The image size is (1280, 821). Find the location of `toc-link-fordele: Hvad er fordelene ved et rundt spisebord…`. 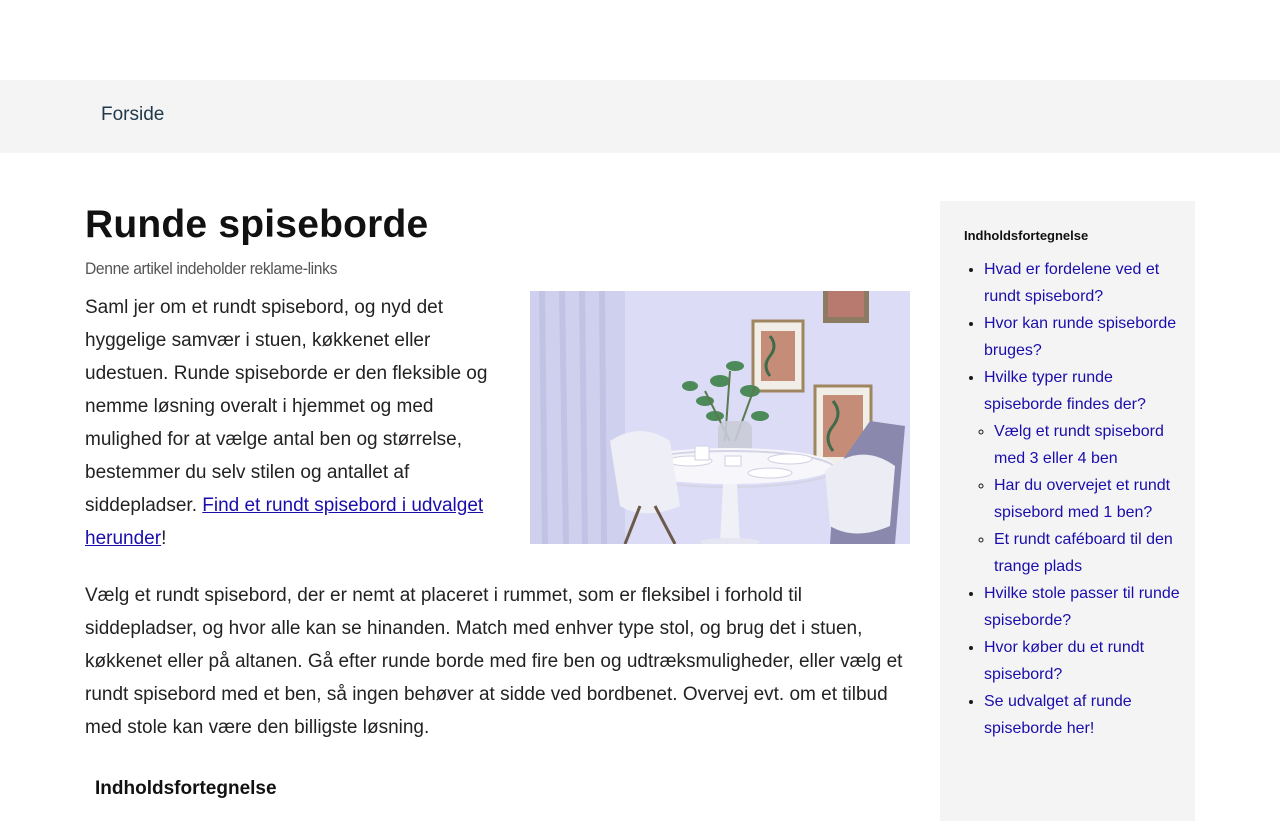

toc-link-fordele: Hvad er fordelene ved et rundt spisebord… is located at coordinates (1071, 283).